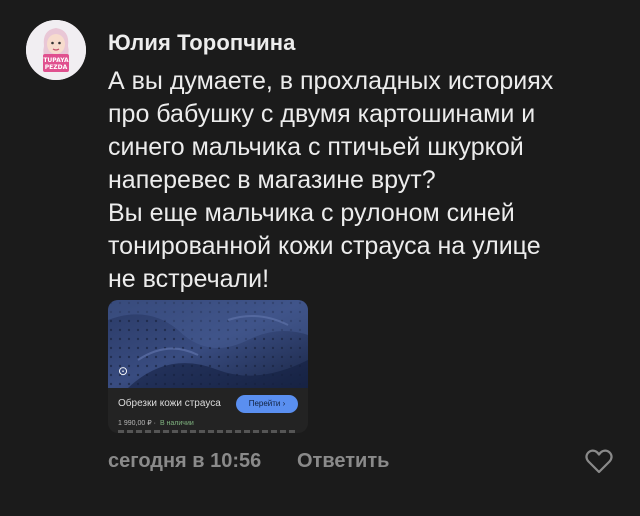  What do you see at coordinates (176, 423) in the screenshot?
I see `availability-status: В наличии` at bounding box center [176, 423].